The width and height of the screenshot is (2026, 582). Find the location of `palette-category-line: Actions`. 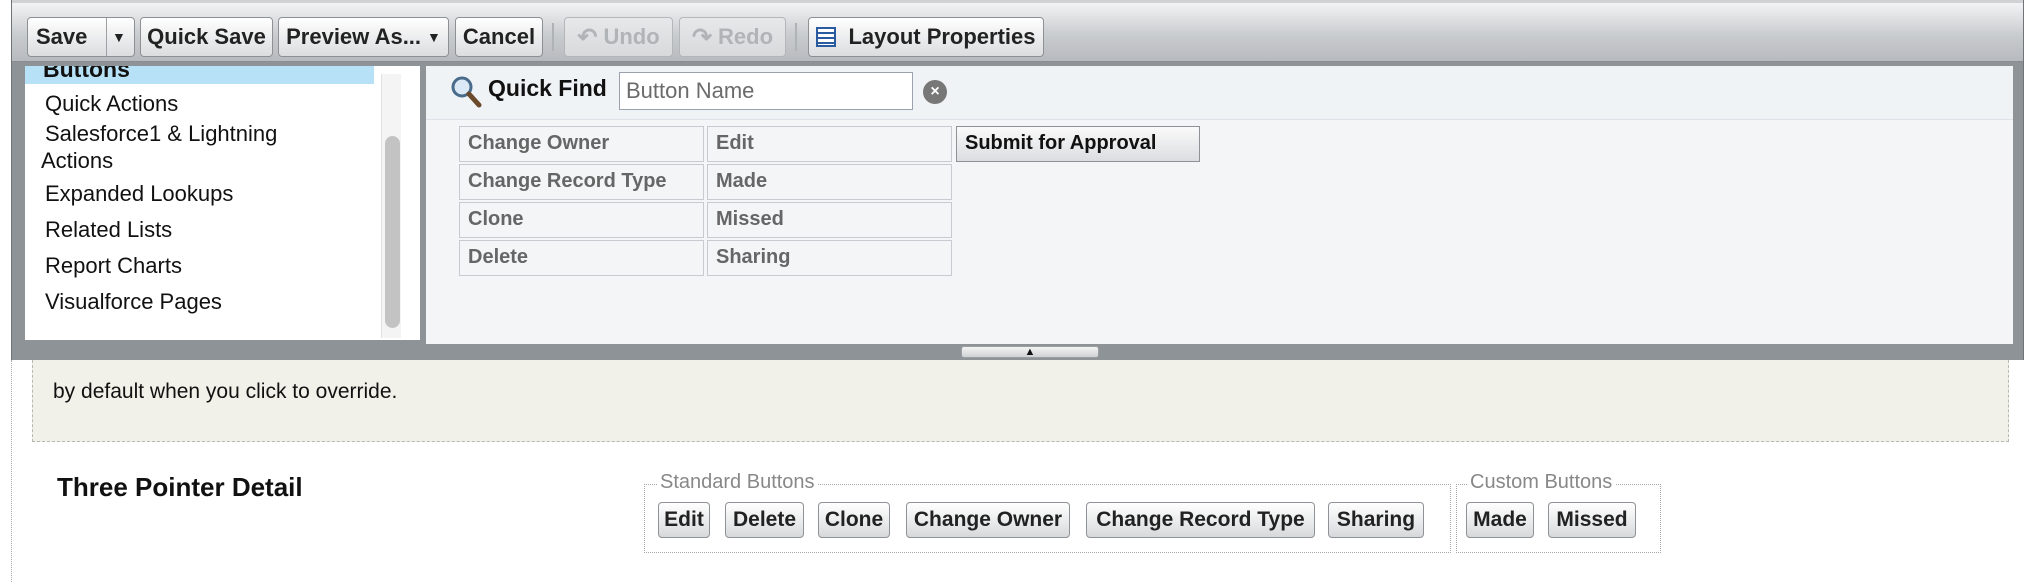

palette-category-line: Actions is located at coordinates (77, 160).